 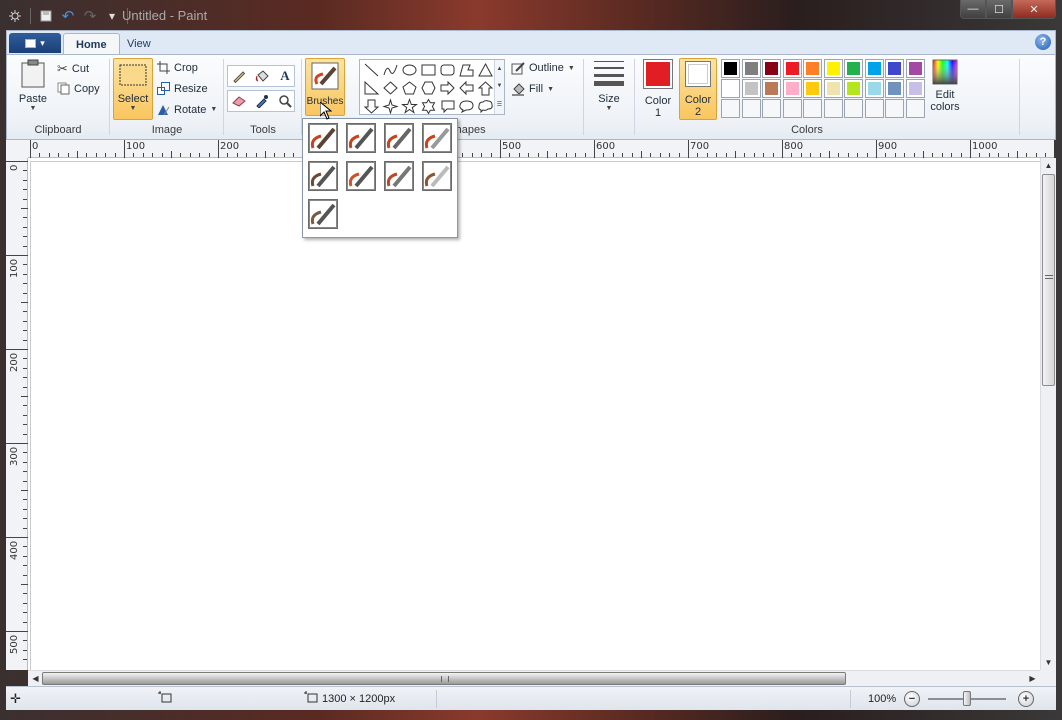 What do you see at coordinates (466, 70) in the screenshot?
I see `shape-polygon-icon` at bounding box center [466, 70].